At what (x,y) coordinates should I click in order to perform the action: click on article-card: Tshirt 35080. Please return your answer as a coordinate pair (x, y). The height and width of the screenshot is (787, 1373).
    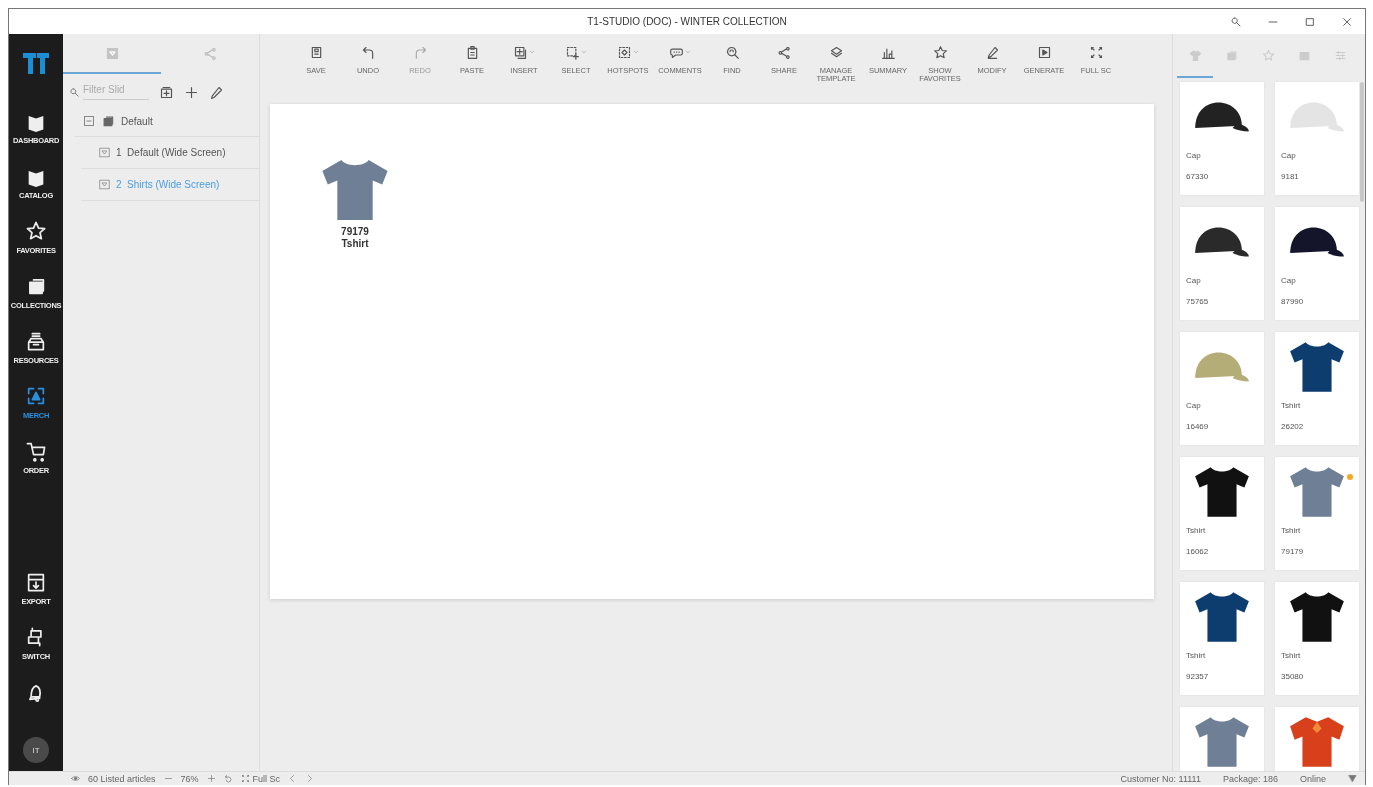
    Looking at the image, I should click on (1317, 638).